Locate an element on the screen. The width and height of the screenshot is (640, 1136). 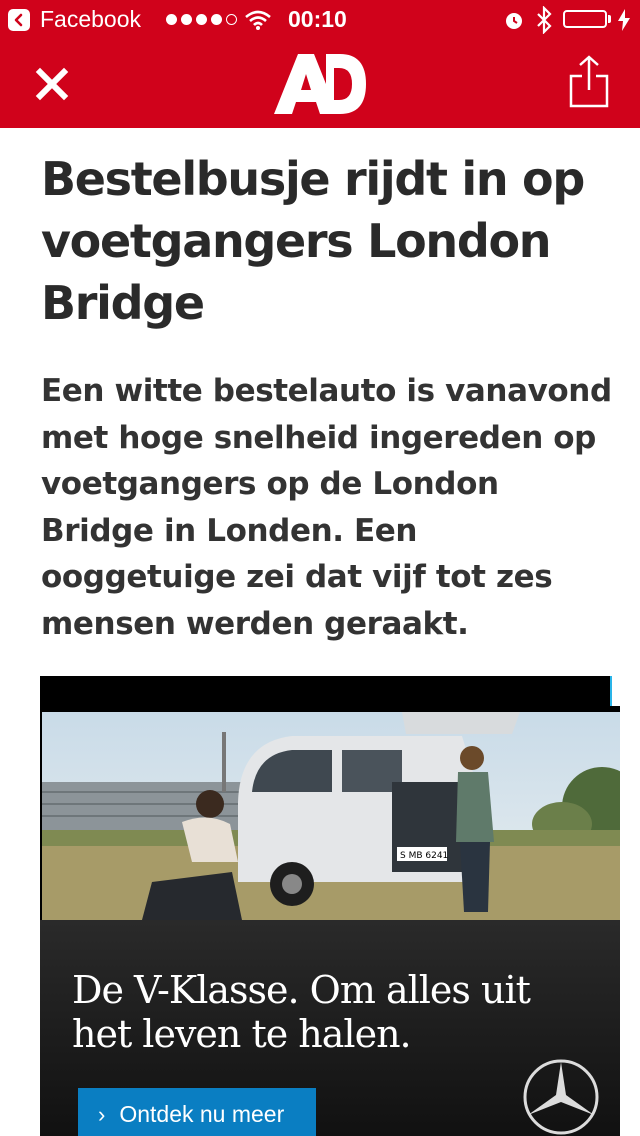
mercedes-star-logo is located at coordinates (561, 1097).